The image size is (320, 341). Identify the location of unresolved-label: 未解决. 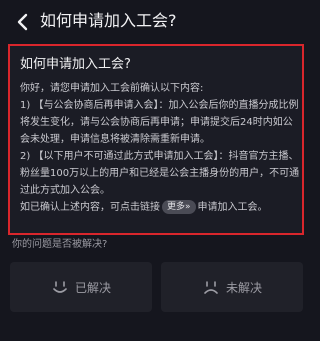
(243, 287).